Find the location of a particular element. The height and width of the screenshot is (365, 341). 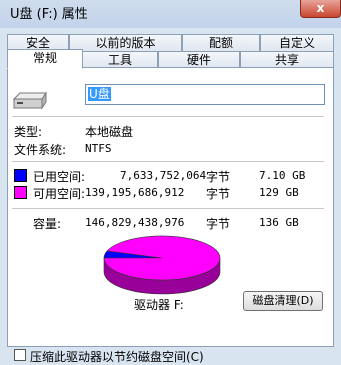

used-space-unit: 字节 is located at coordinates (218, 177).